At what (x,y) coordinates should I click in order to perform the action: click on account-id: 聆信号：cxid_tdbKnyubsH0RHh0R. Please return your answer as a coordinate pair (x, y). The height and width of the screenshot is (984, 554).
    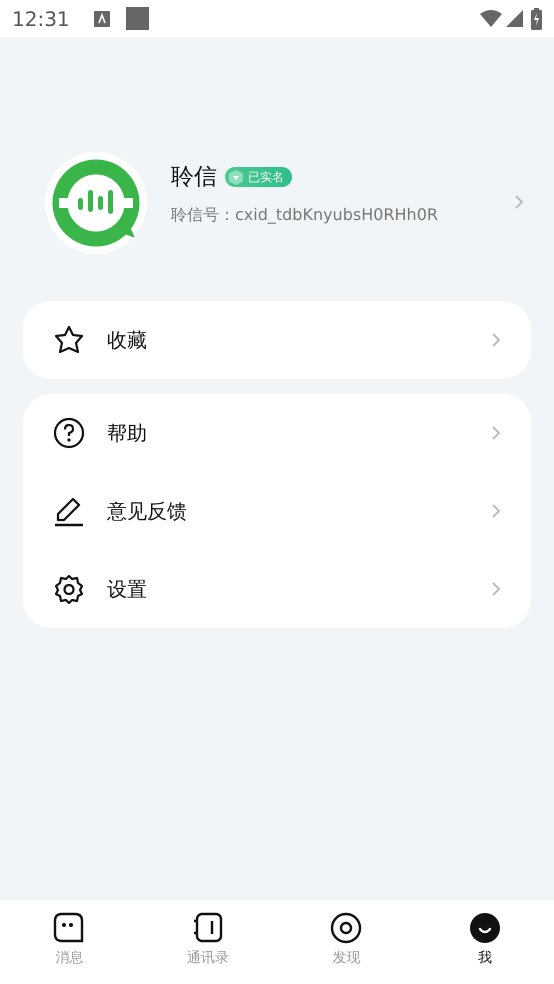
    Looking at the image, I should click on (305, 215).